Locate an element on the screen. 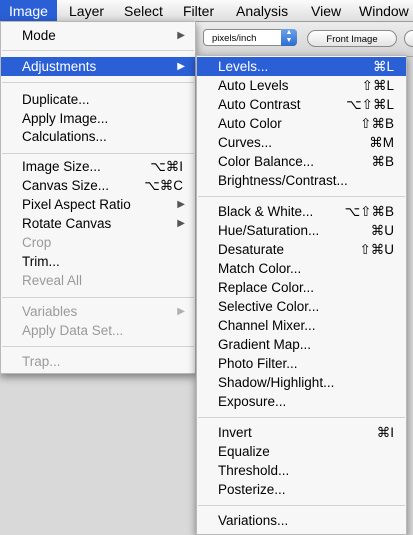  menu-item-shortcut: ⌥⌘I is located at coordinates (166, 166).